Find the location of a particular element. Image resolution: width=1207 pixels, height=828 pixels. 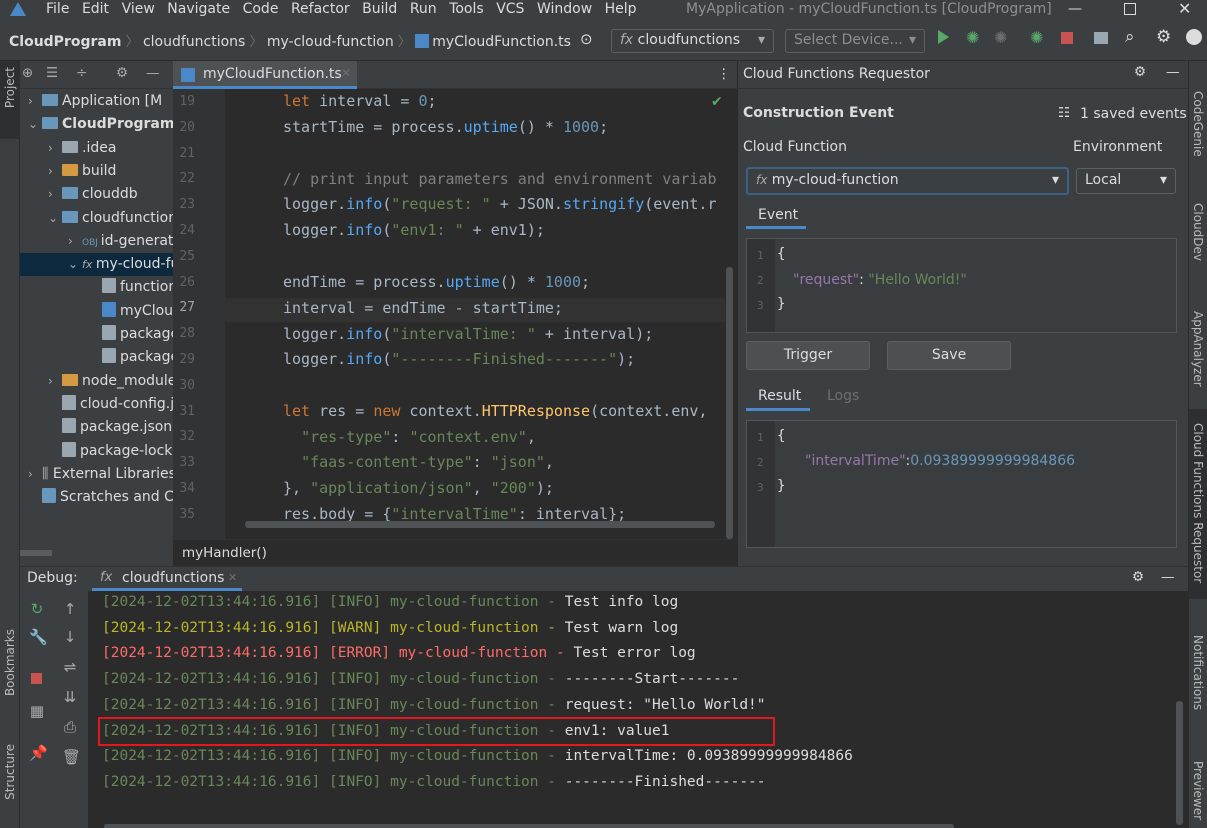

tree-item: cloud-config.json is located at coordinates (110, 404).